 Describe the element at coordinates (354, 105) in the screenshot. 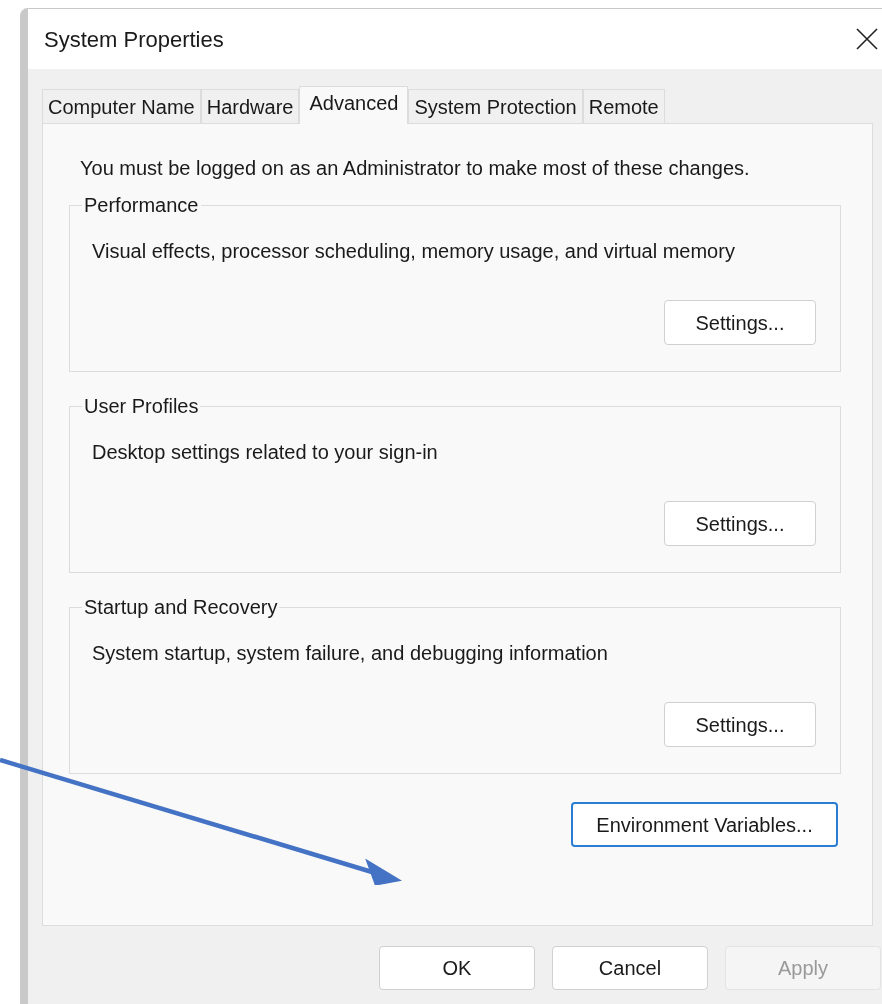

I see `tab: Advanced` at that location.